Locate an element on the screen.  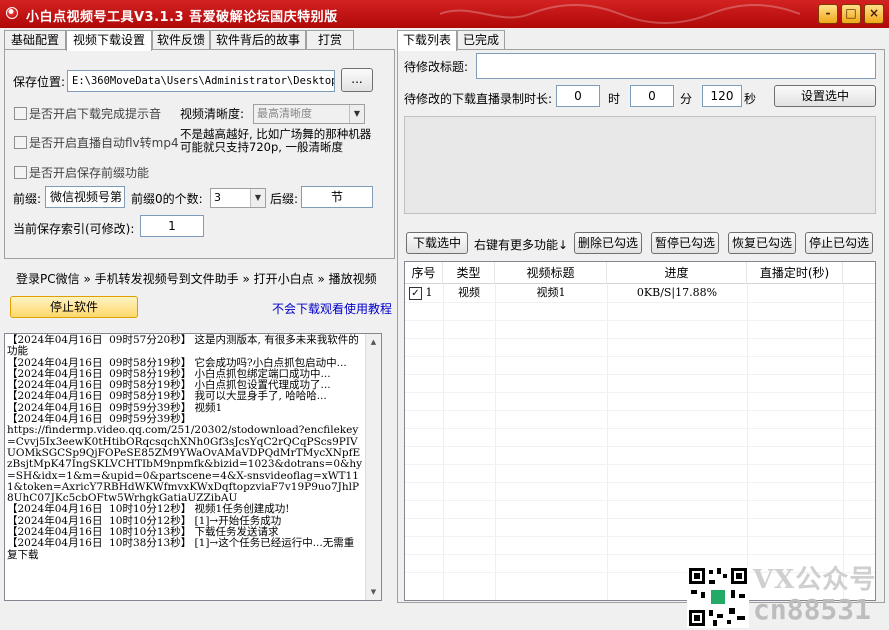
tab-story: 软件背后的故事 is located at coordinates (258, 40).